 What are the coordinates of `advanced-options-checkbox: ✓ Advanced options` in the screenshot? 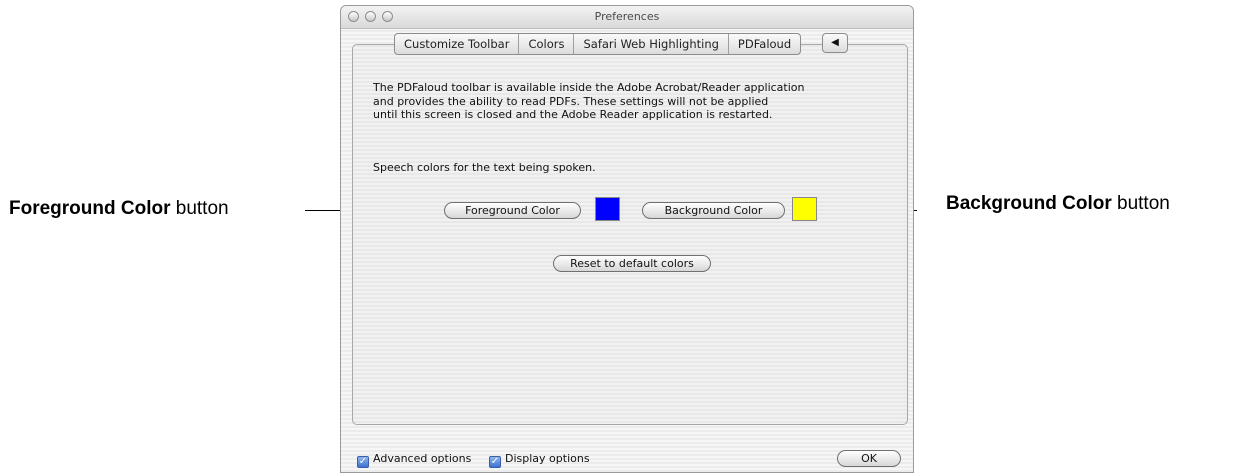 It's located at (414, 460).